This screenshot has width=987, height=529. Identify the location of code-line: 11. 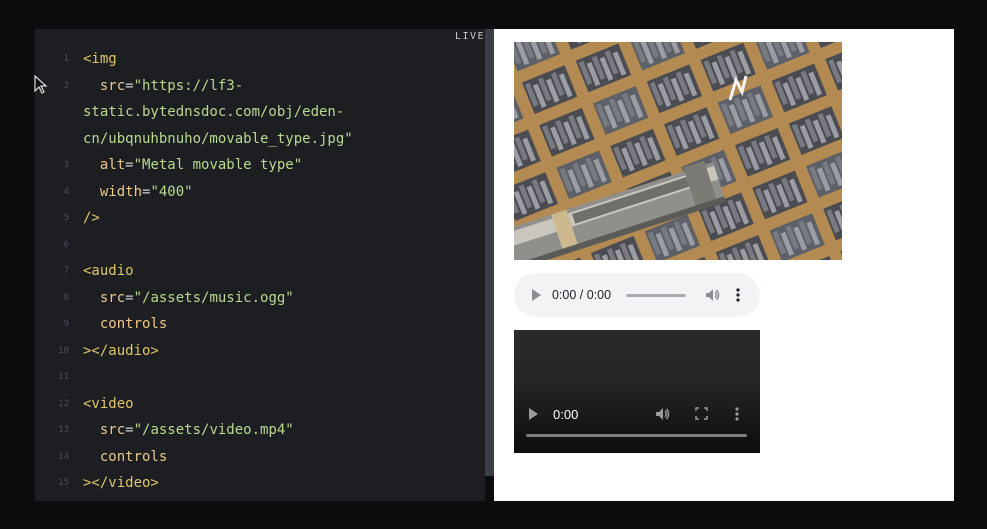
(260, 377).